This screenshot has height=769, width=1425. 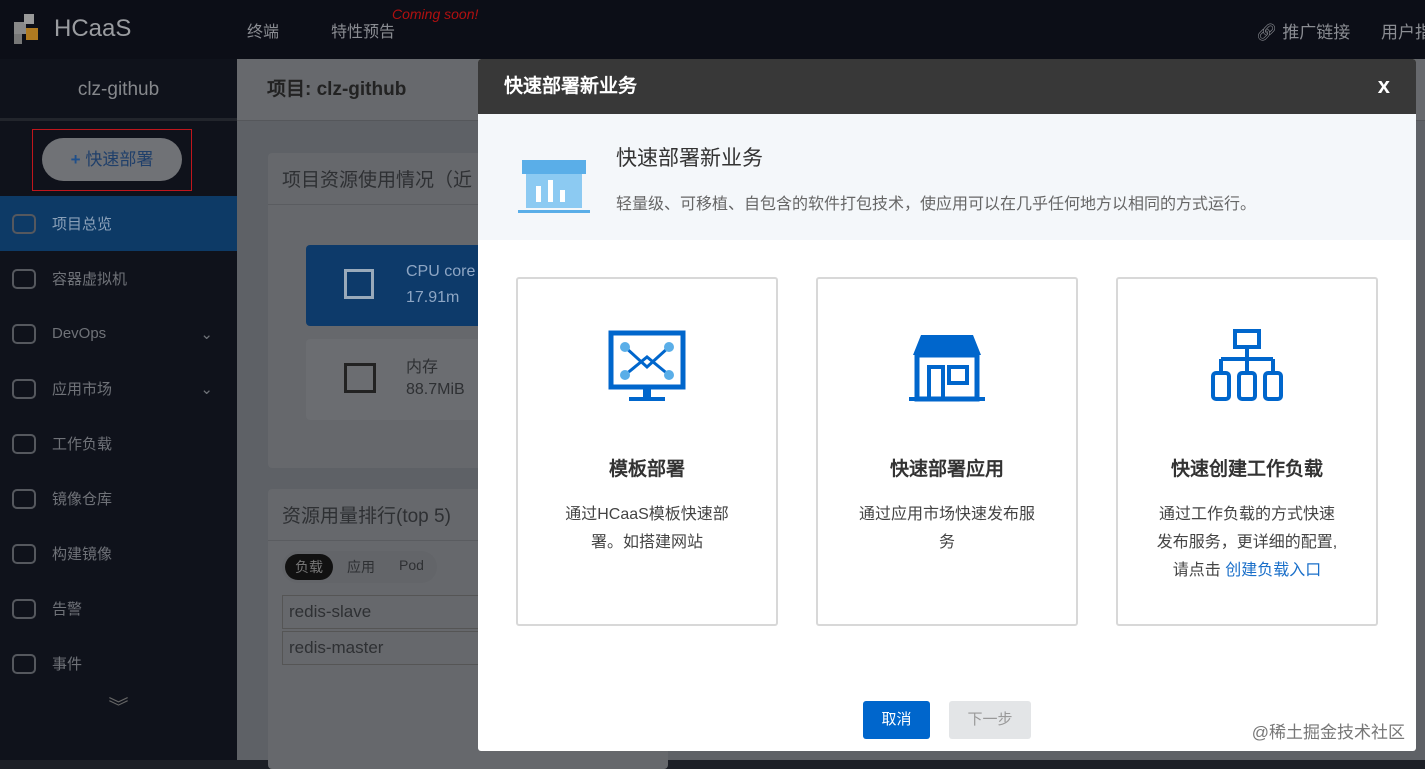 What do you see at coordinates (1246, 469) in the screenshot?
I see `option-title: 快速创建工作负载` at bounding box center [1246, 469].